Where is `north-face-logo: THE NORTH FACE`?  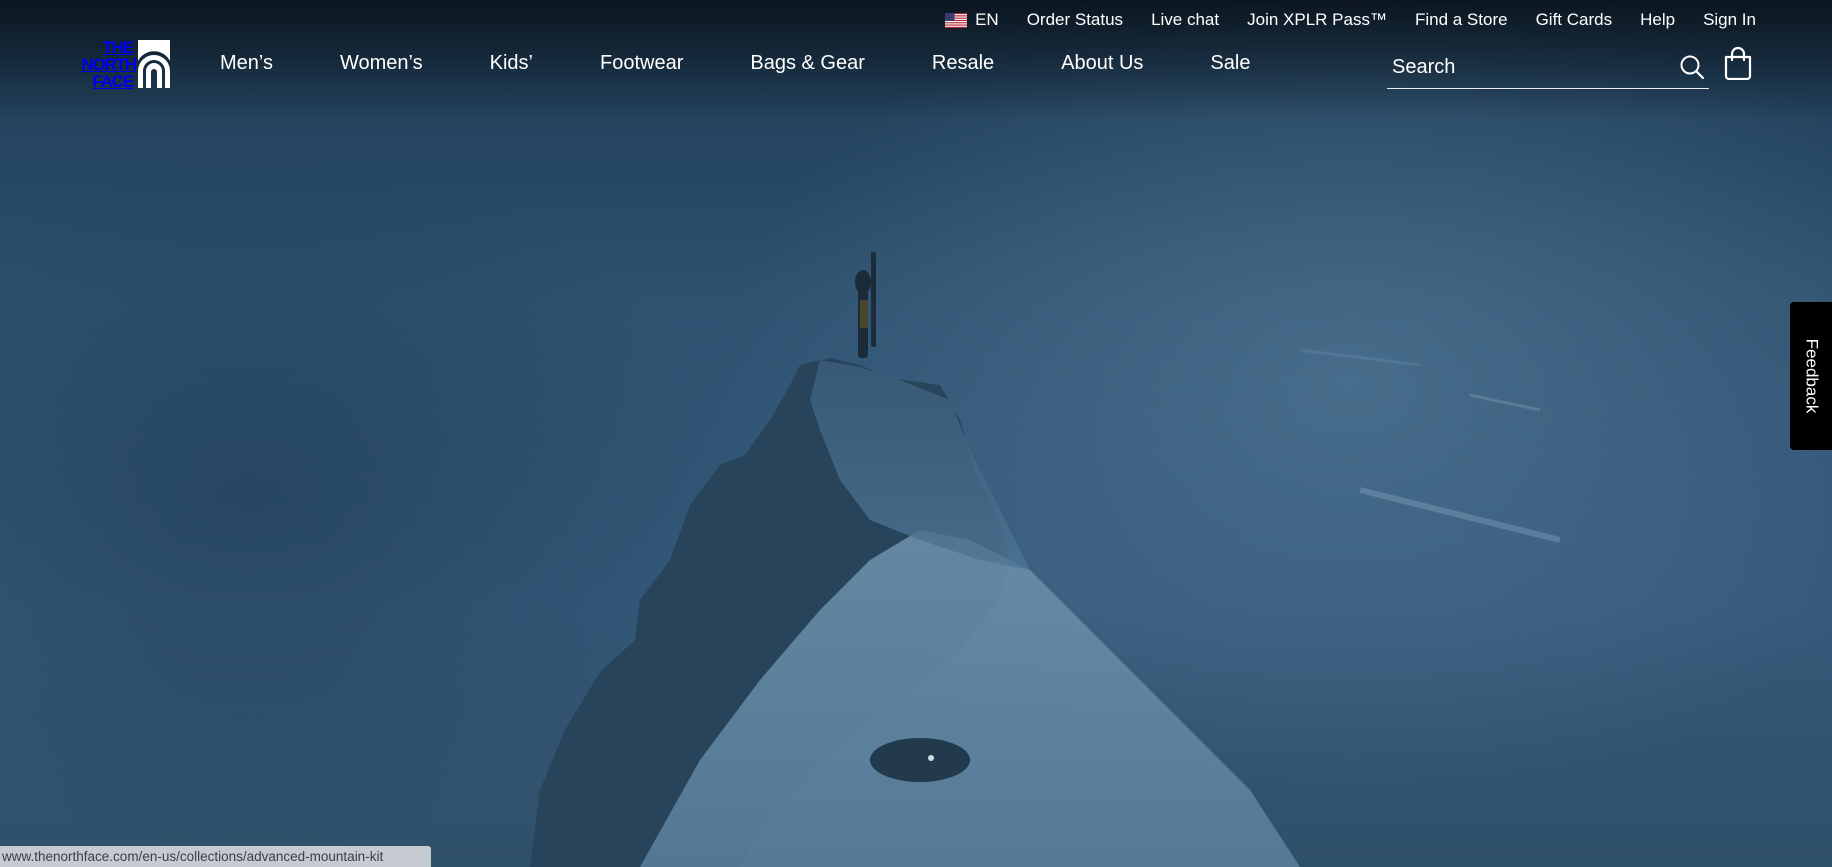 north-face-logo: THE NORTH FACE is located at coordinates (119, 64).